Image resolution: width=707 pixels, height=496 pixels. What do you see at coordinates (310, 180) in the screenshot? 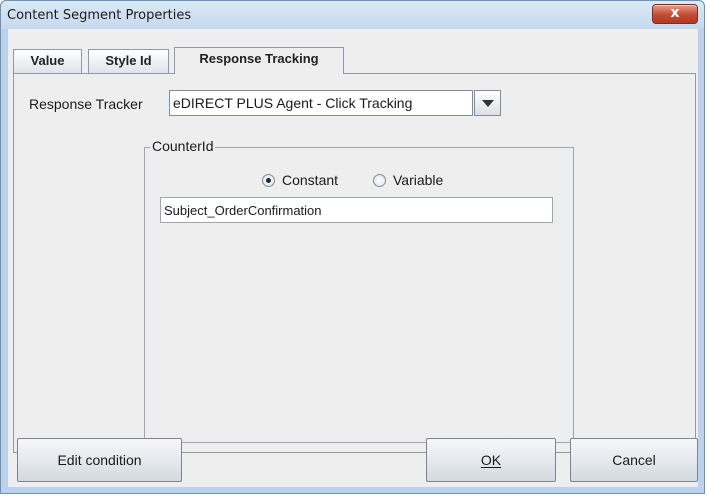
I see `constant-radio-label: Constant` at bounding box center [310, 180].